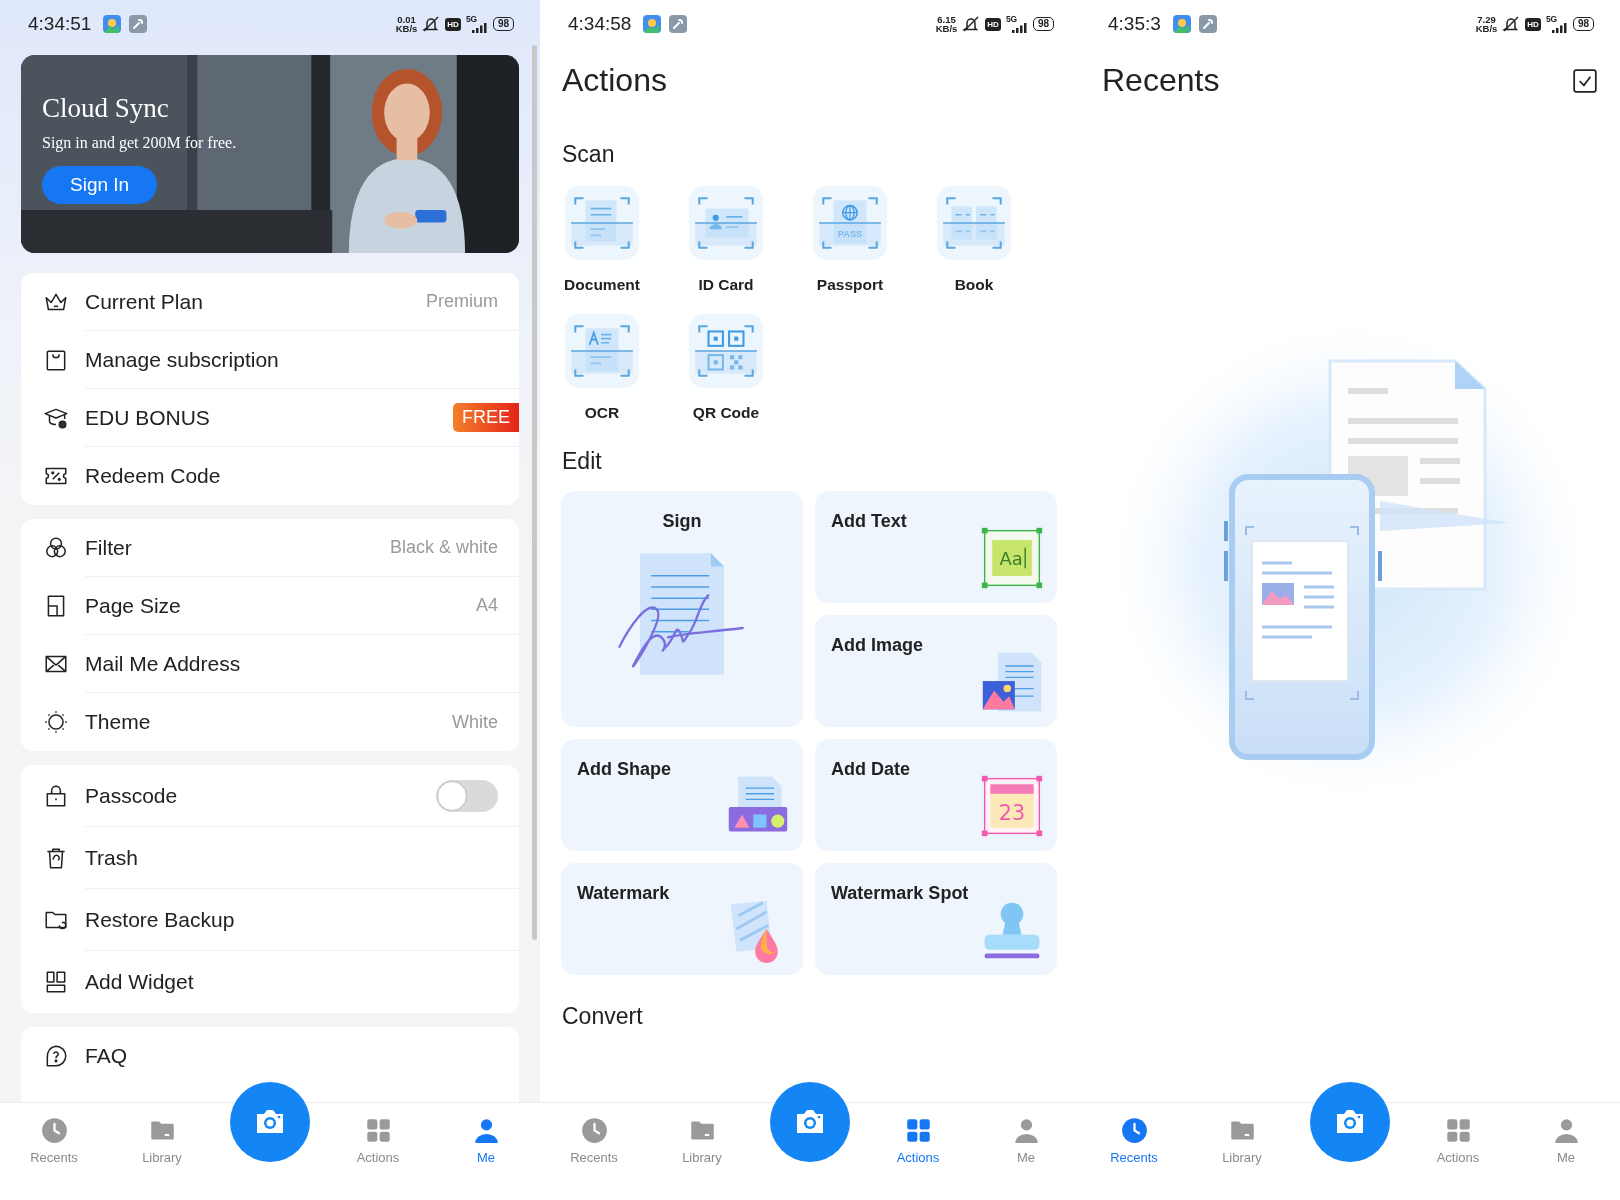 This screenshot has width=1620, height=1200. What do you see at coordinates (269, 417) in the screenshot?
I see `setting-label: EDU BONUS` at bounding box center [269, 417].